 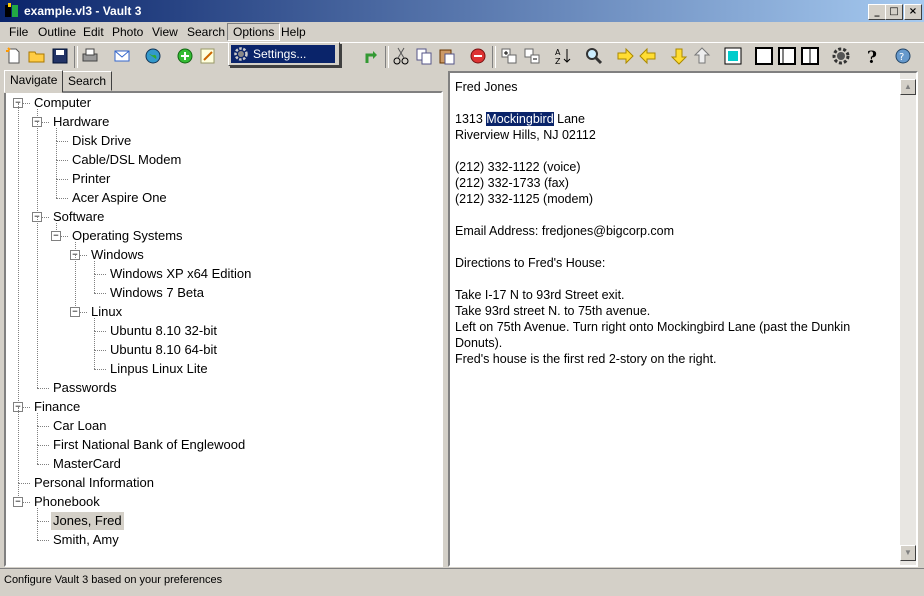 I want to click on maximize-button: □, so click(x=894, y=12).